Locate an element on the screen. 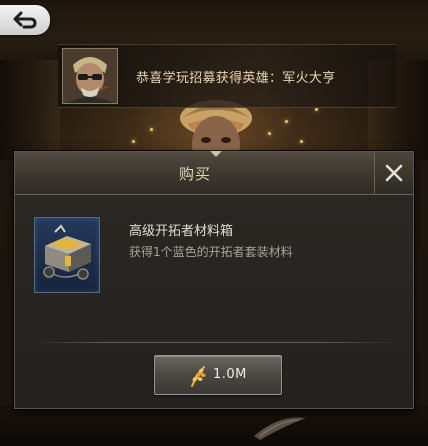 Image resolution: width=428 pixels, height=446 pixels. knife-artwork is located at coordinates (280, 428).